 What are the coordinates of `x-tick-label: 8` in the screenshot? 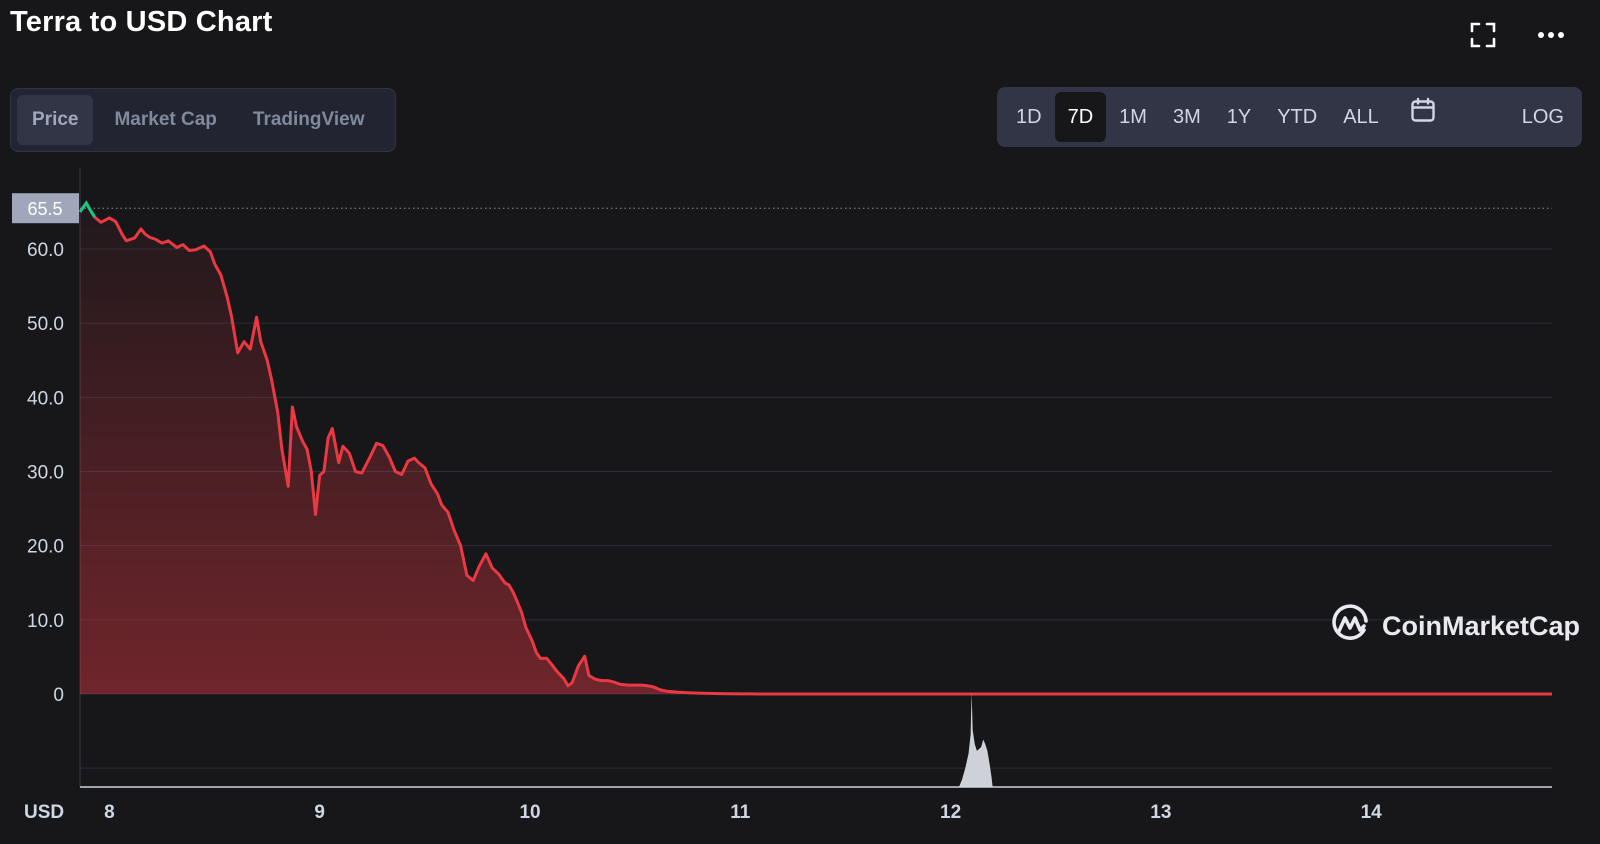 It's located at (109, 812).